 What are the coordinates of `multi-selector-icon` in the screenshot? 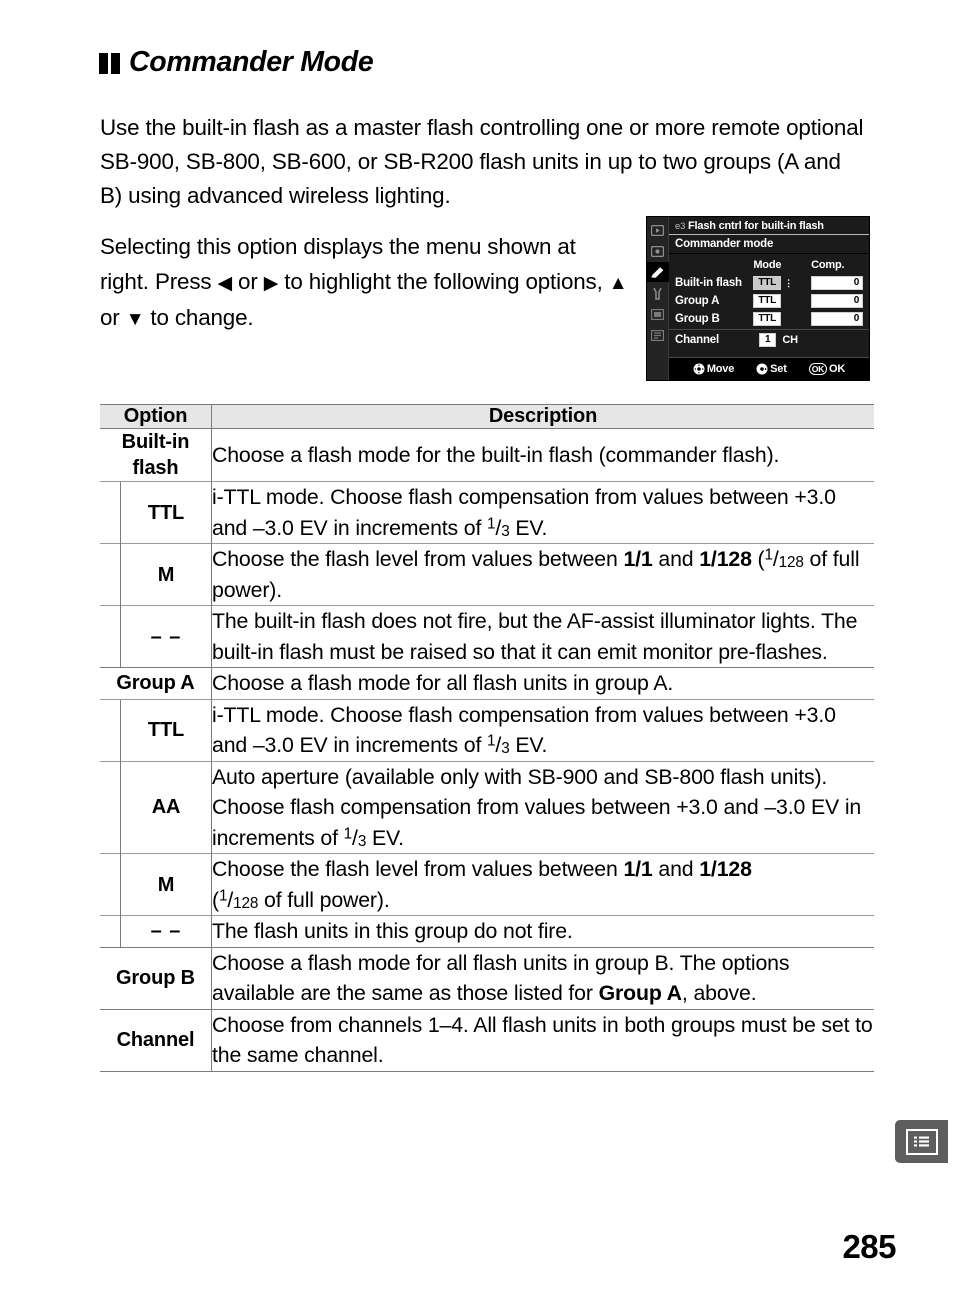 It's located at (699, 369).